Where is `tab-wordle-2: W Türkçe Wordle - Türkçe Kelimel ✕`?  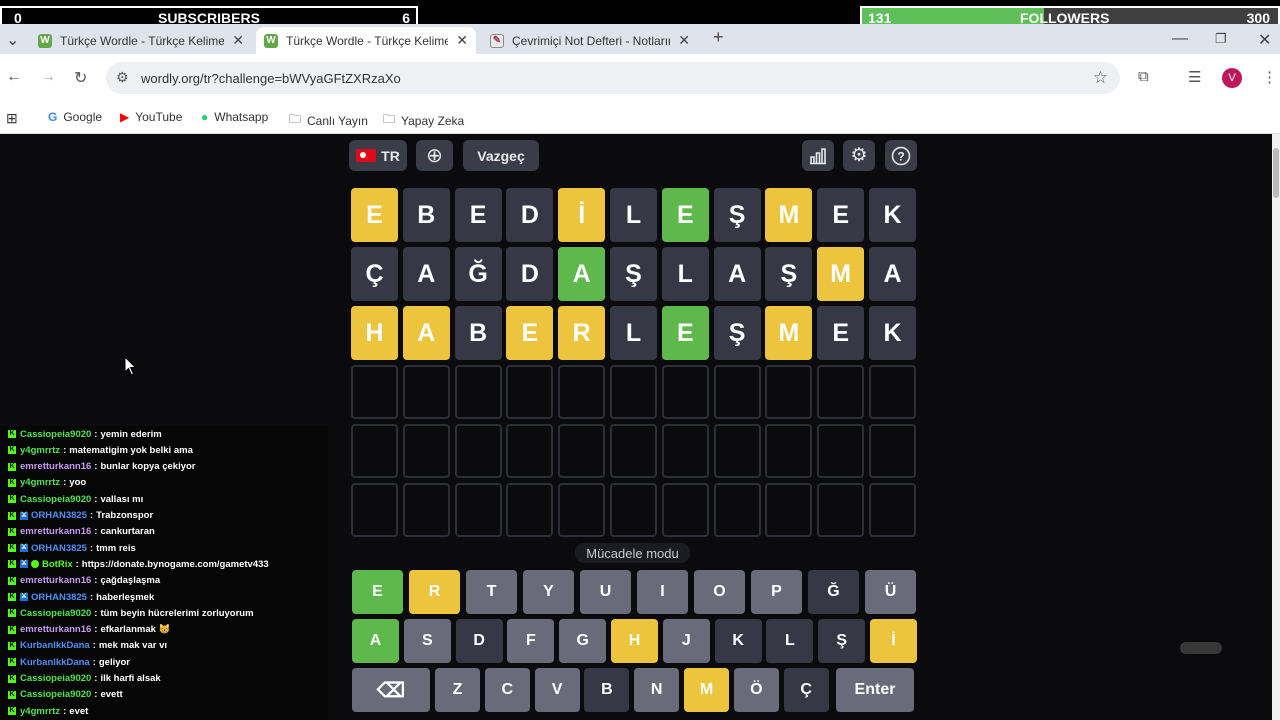 tab-wordle-2: W Türkçe Wordle - Türkçe Kelimel ✕ is located at coordinates (366, 40).